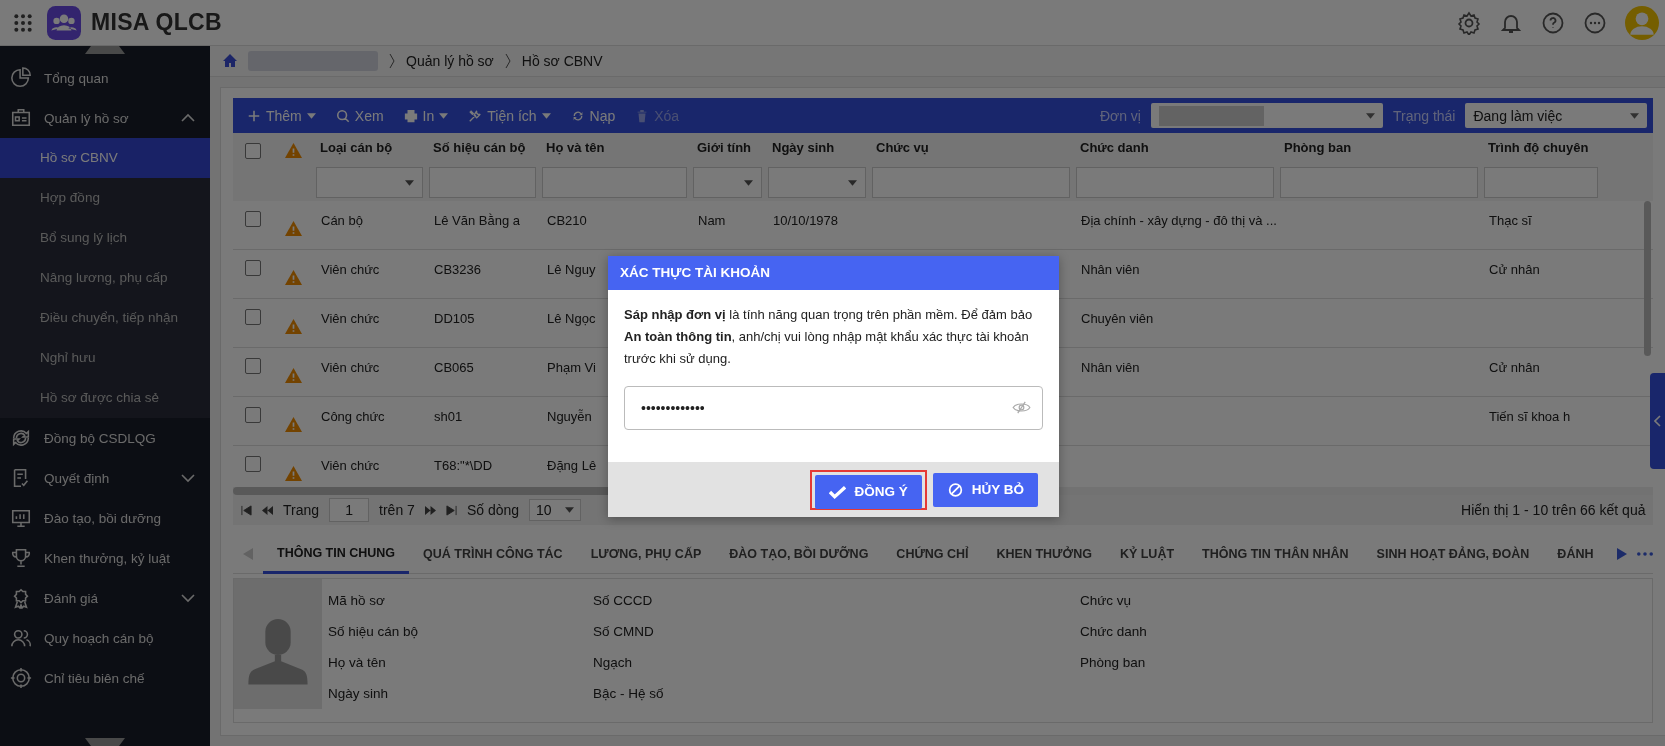 The width and height of the screenshot is (1665, 746). I want to click on dialog-message: Sáp nhập đơn vị là tính năng quan trọng trên phần mềm. Để đảm bảo An toàn thông tin, anh/chị vui lòng nhập mật khẩu xác thực tài khoản trước khi sử dụng., so click(829, 337).